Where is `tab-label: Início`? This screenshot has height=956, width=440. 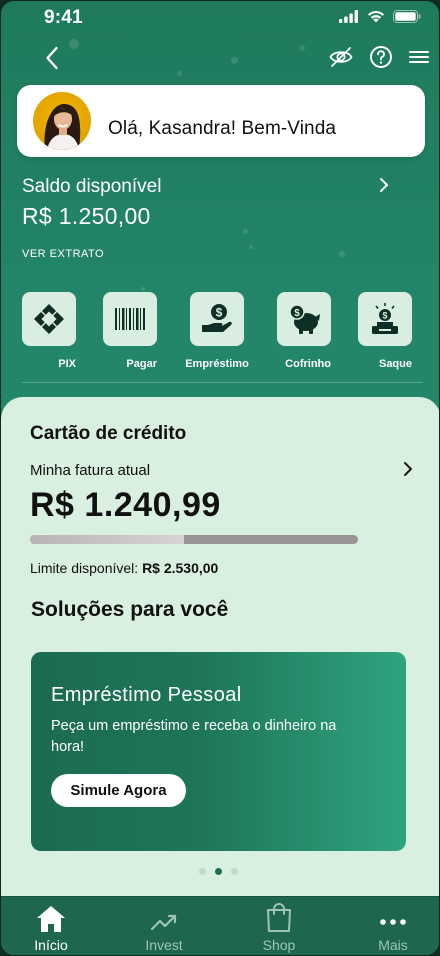 tab-label: Início is located at coordinates (51, 945).